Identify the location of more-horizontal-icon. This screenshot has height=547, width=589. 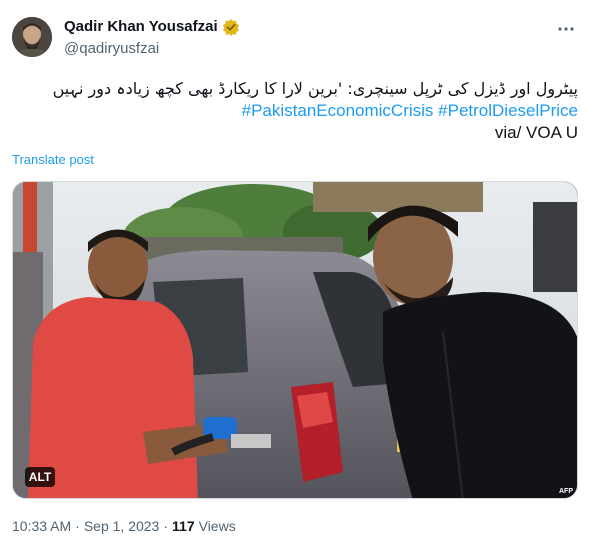
(566, 29).